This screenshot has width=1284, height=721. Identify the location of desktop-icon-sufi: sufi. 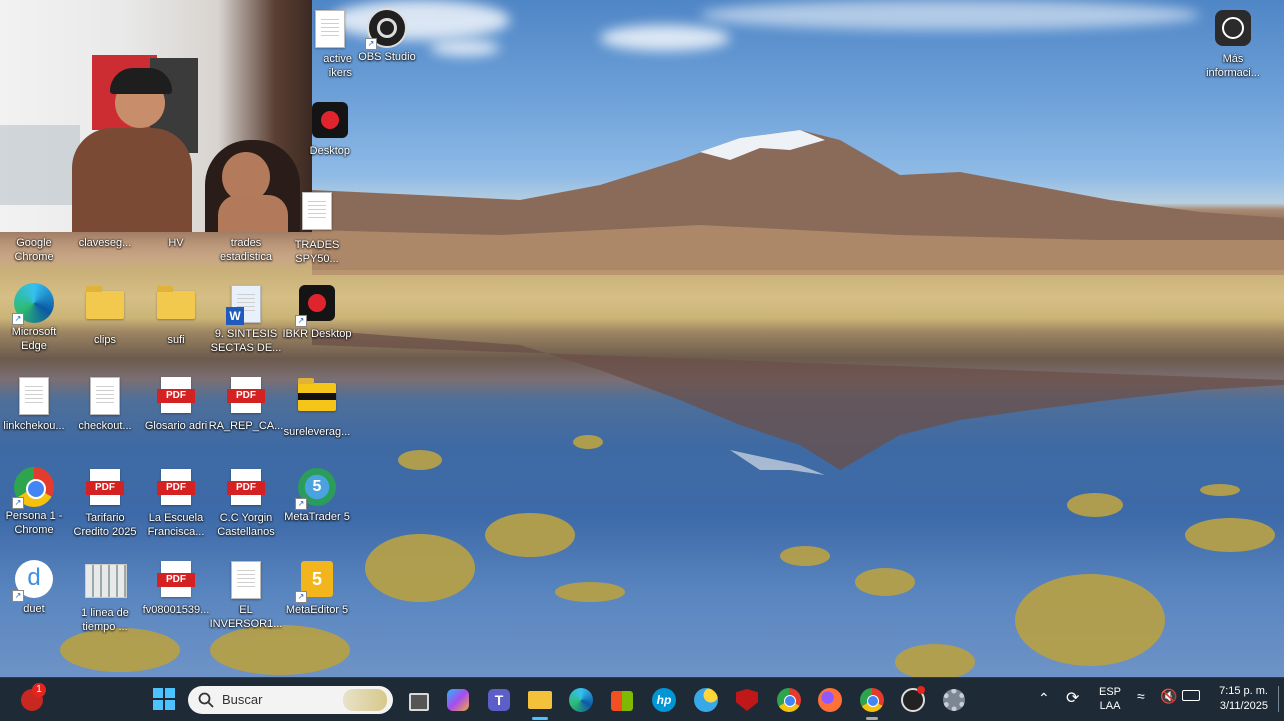
(176, 315).